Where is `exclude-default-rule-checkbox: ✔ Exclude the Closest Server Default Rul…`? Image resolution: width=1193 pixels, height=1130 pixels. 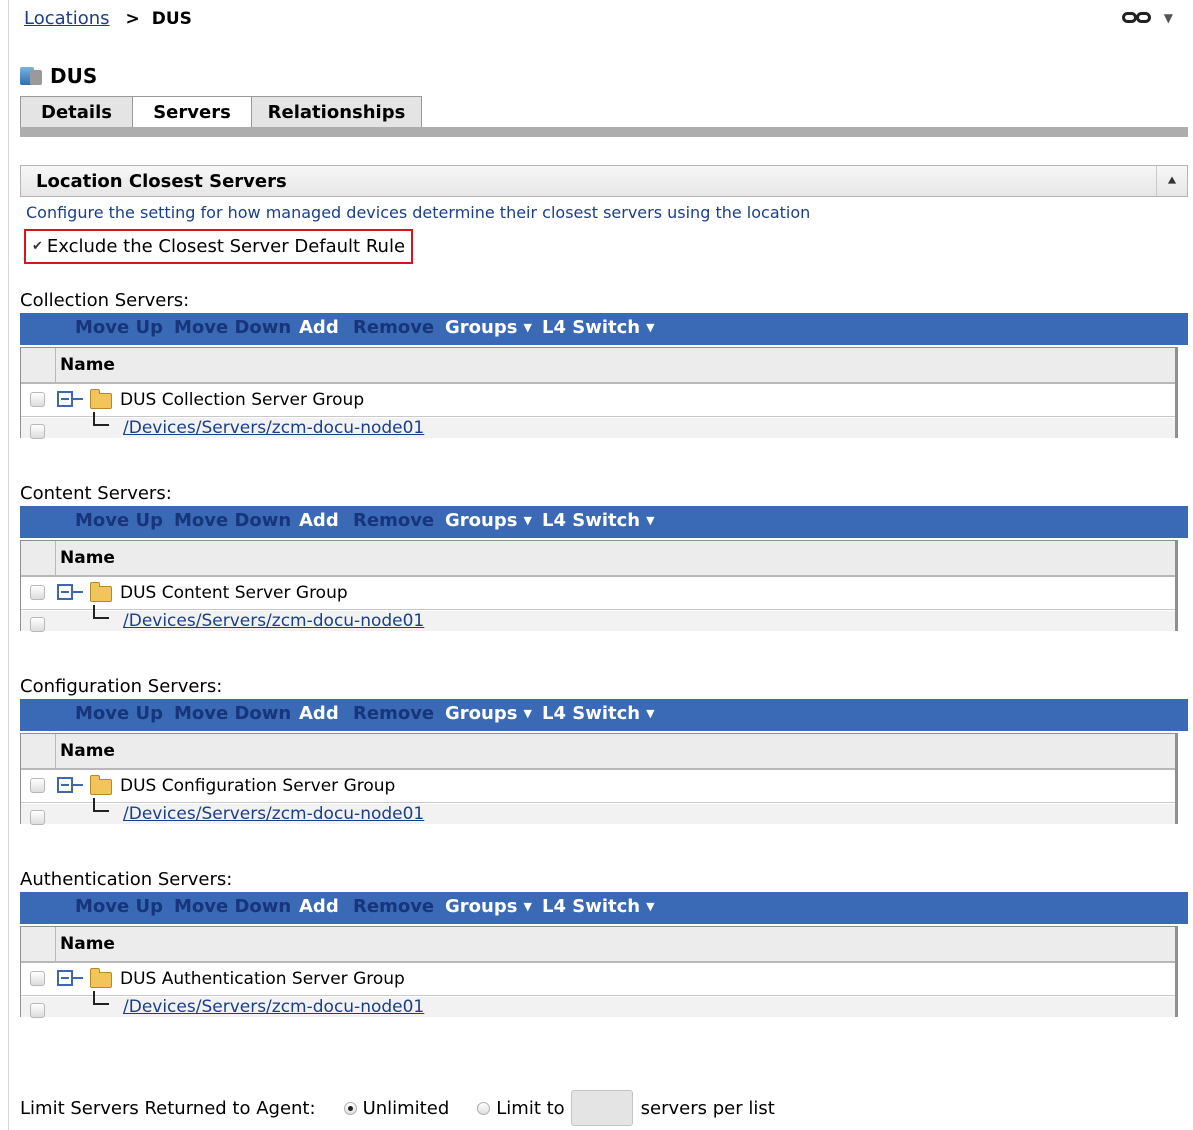 exclude-default-rule-checkbox: ✔ Exclude the Closest Server Default Rul… is located at coordinates (218, 246).